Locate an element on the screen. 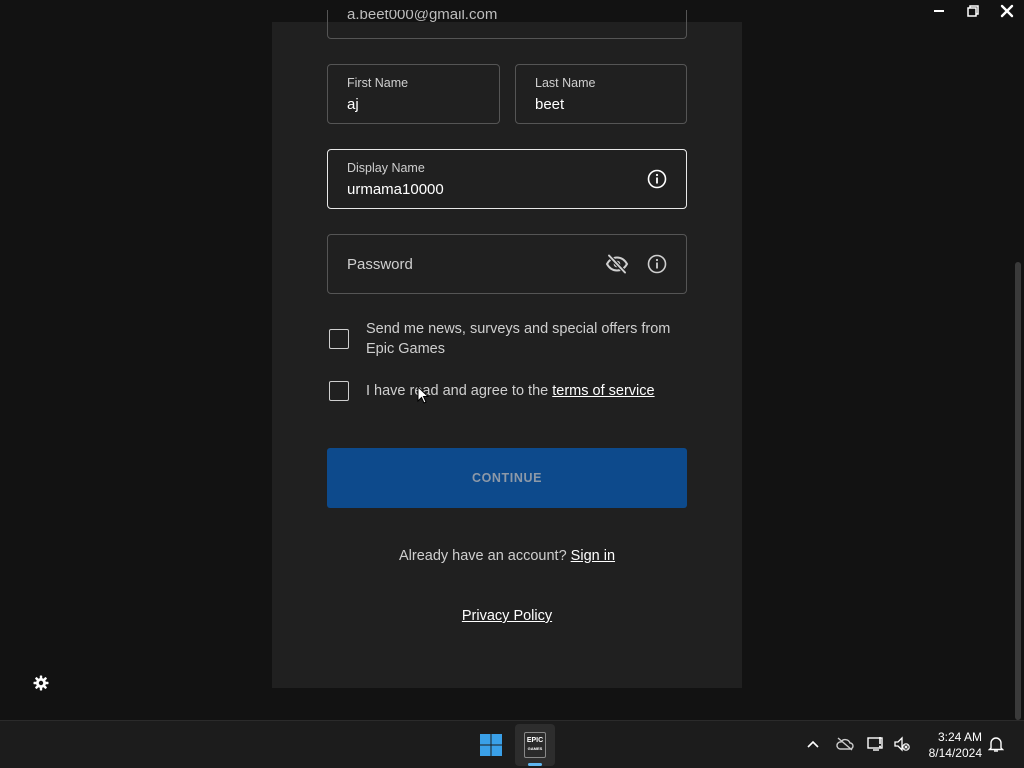 The image size is (1024, 768). first-name-field: First Name aj is located at coordinates (413, 94).